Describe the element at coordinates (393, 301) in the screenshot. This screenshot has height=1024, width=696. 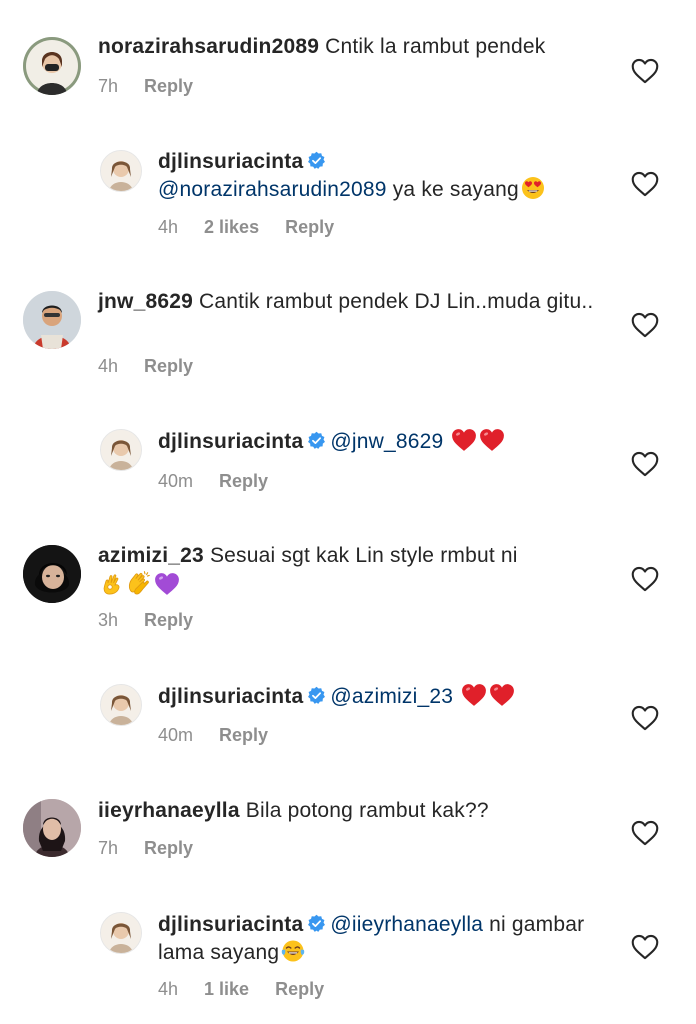
I see `comment-body: Cantik rambut pendek DJ Lin..muda gitu..` at that location.